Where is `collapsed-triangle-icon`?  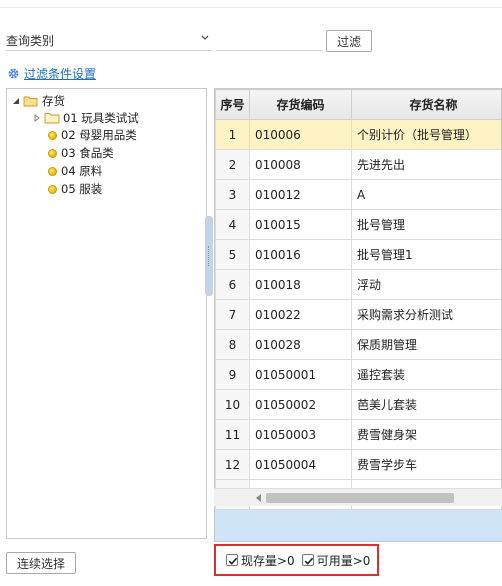 collapsed-triangle-icon is located at coordinates (37, 118).